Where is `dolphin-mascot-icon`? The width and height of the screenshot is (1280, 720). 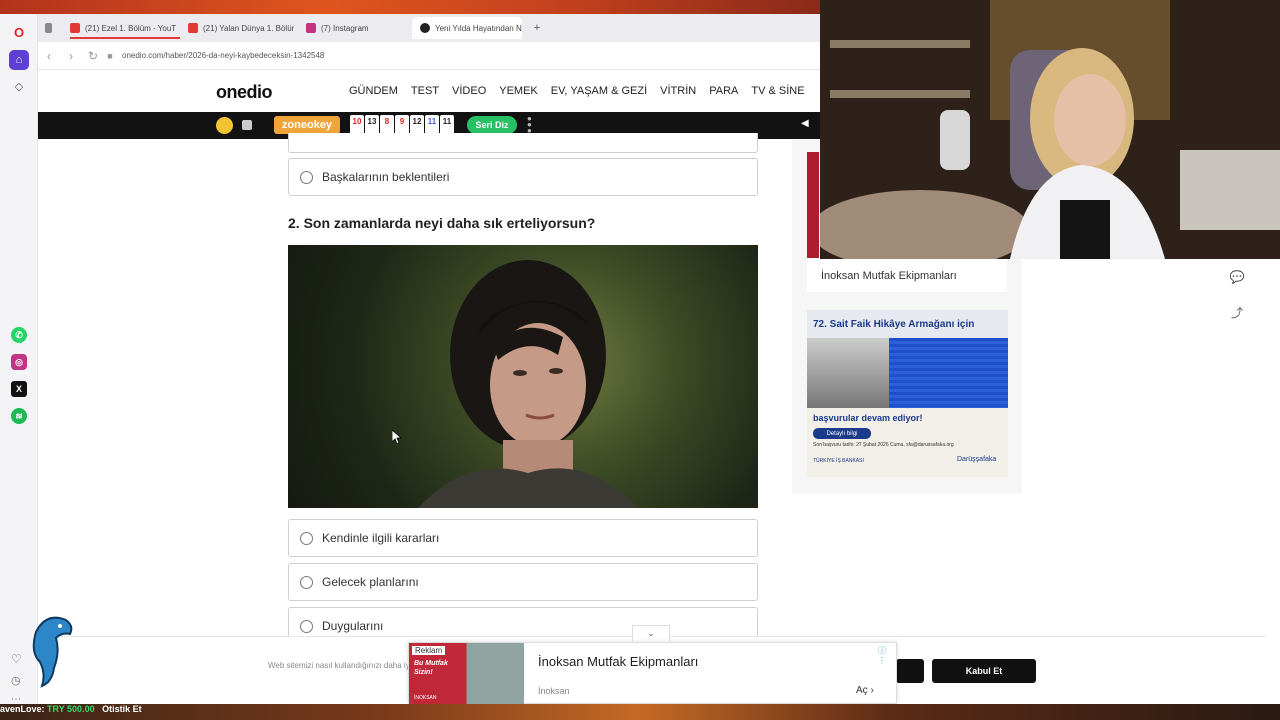
dolphin-mascot-icon is located at coordinates (52, 652).